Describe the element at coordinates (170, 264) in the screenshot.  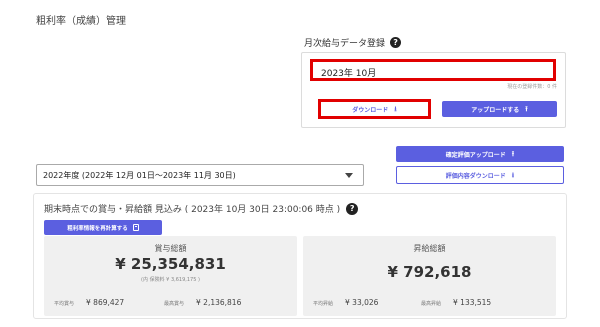
I see `bonus-amount: ¥ 25,354,831` at that location.